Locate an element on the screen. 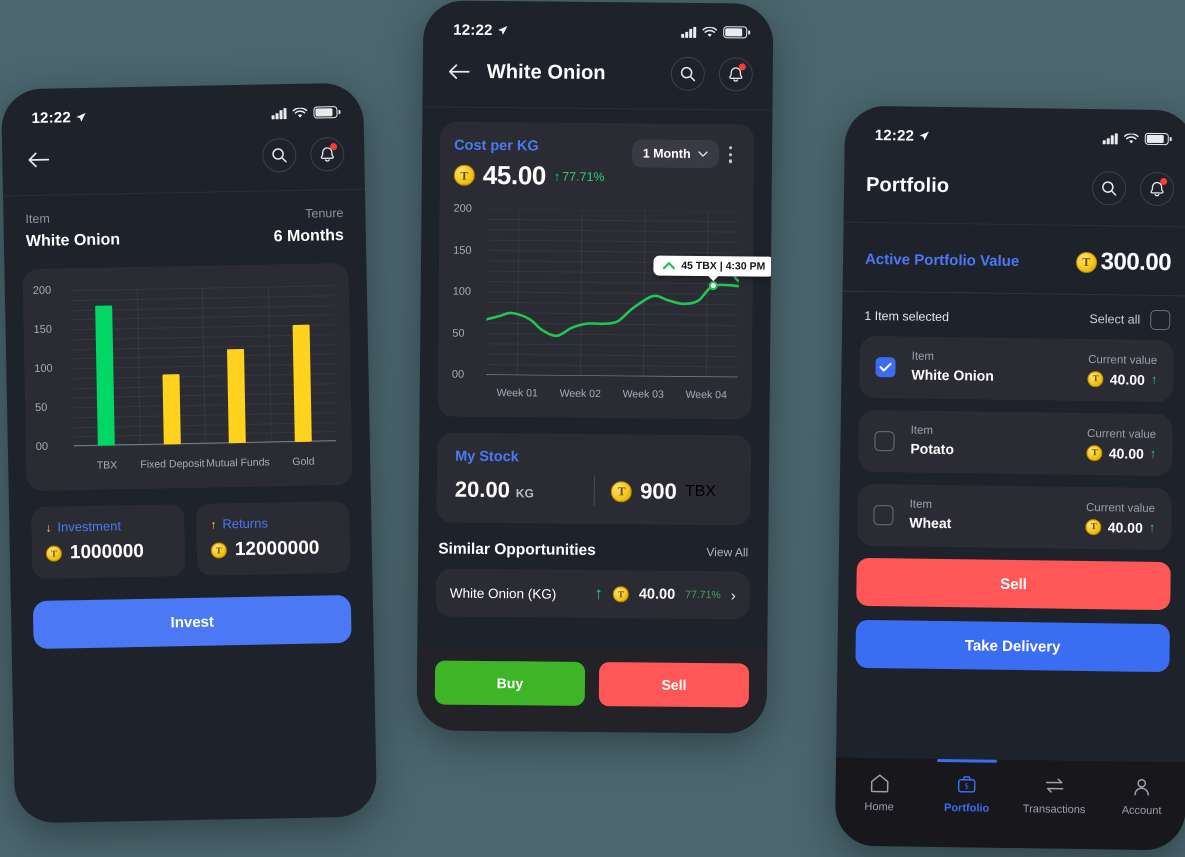  app-header: White Onion is located at coordinates (598, 76).